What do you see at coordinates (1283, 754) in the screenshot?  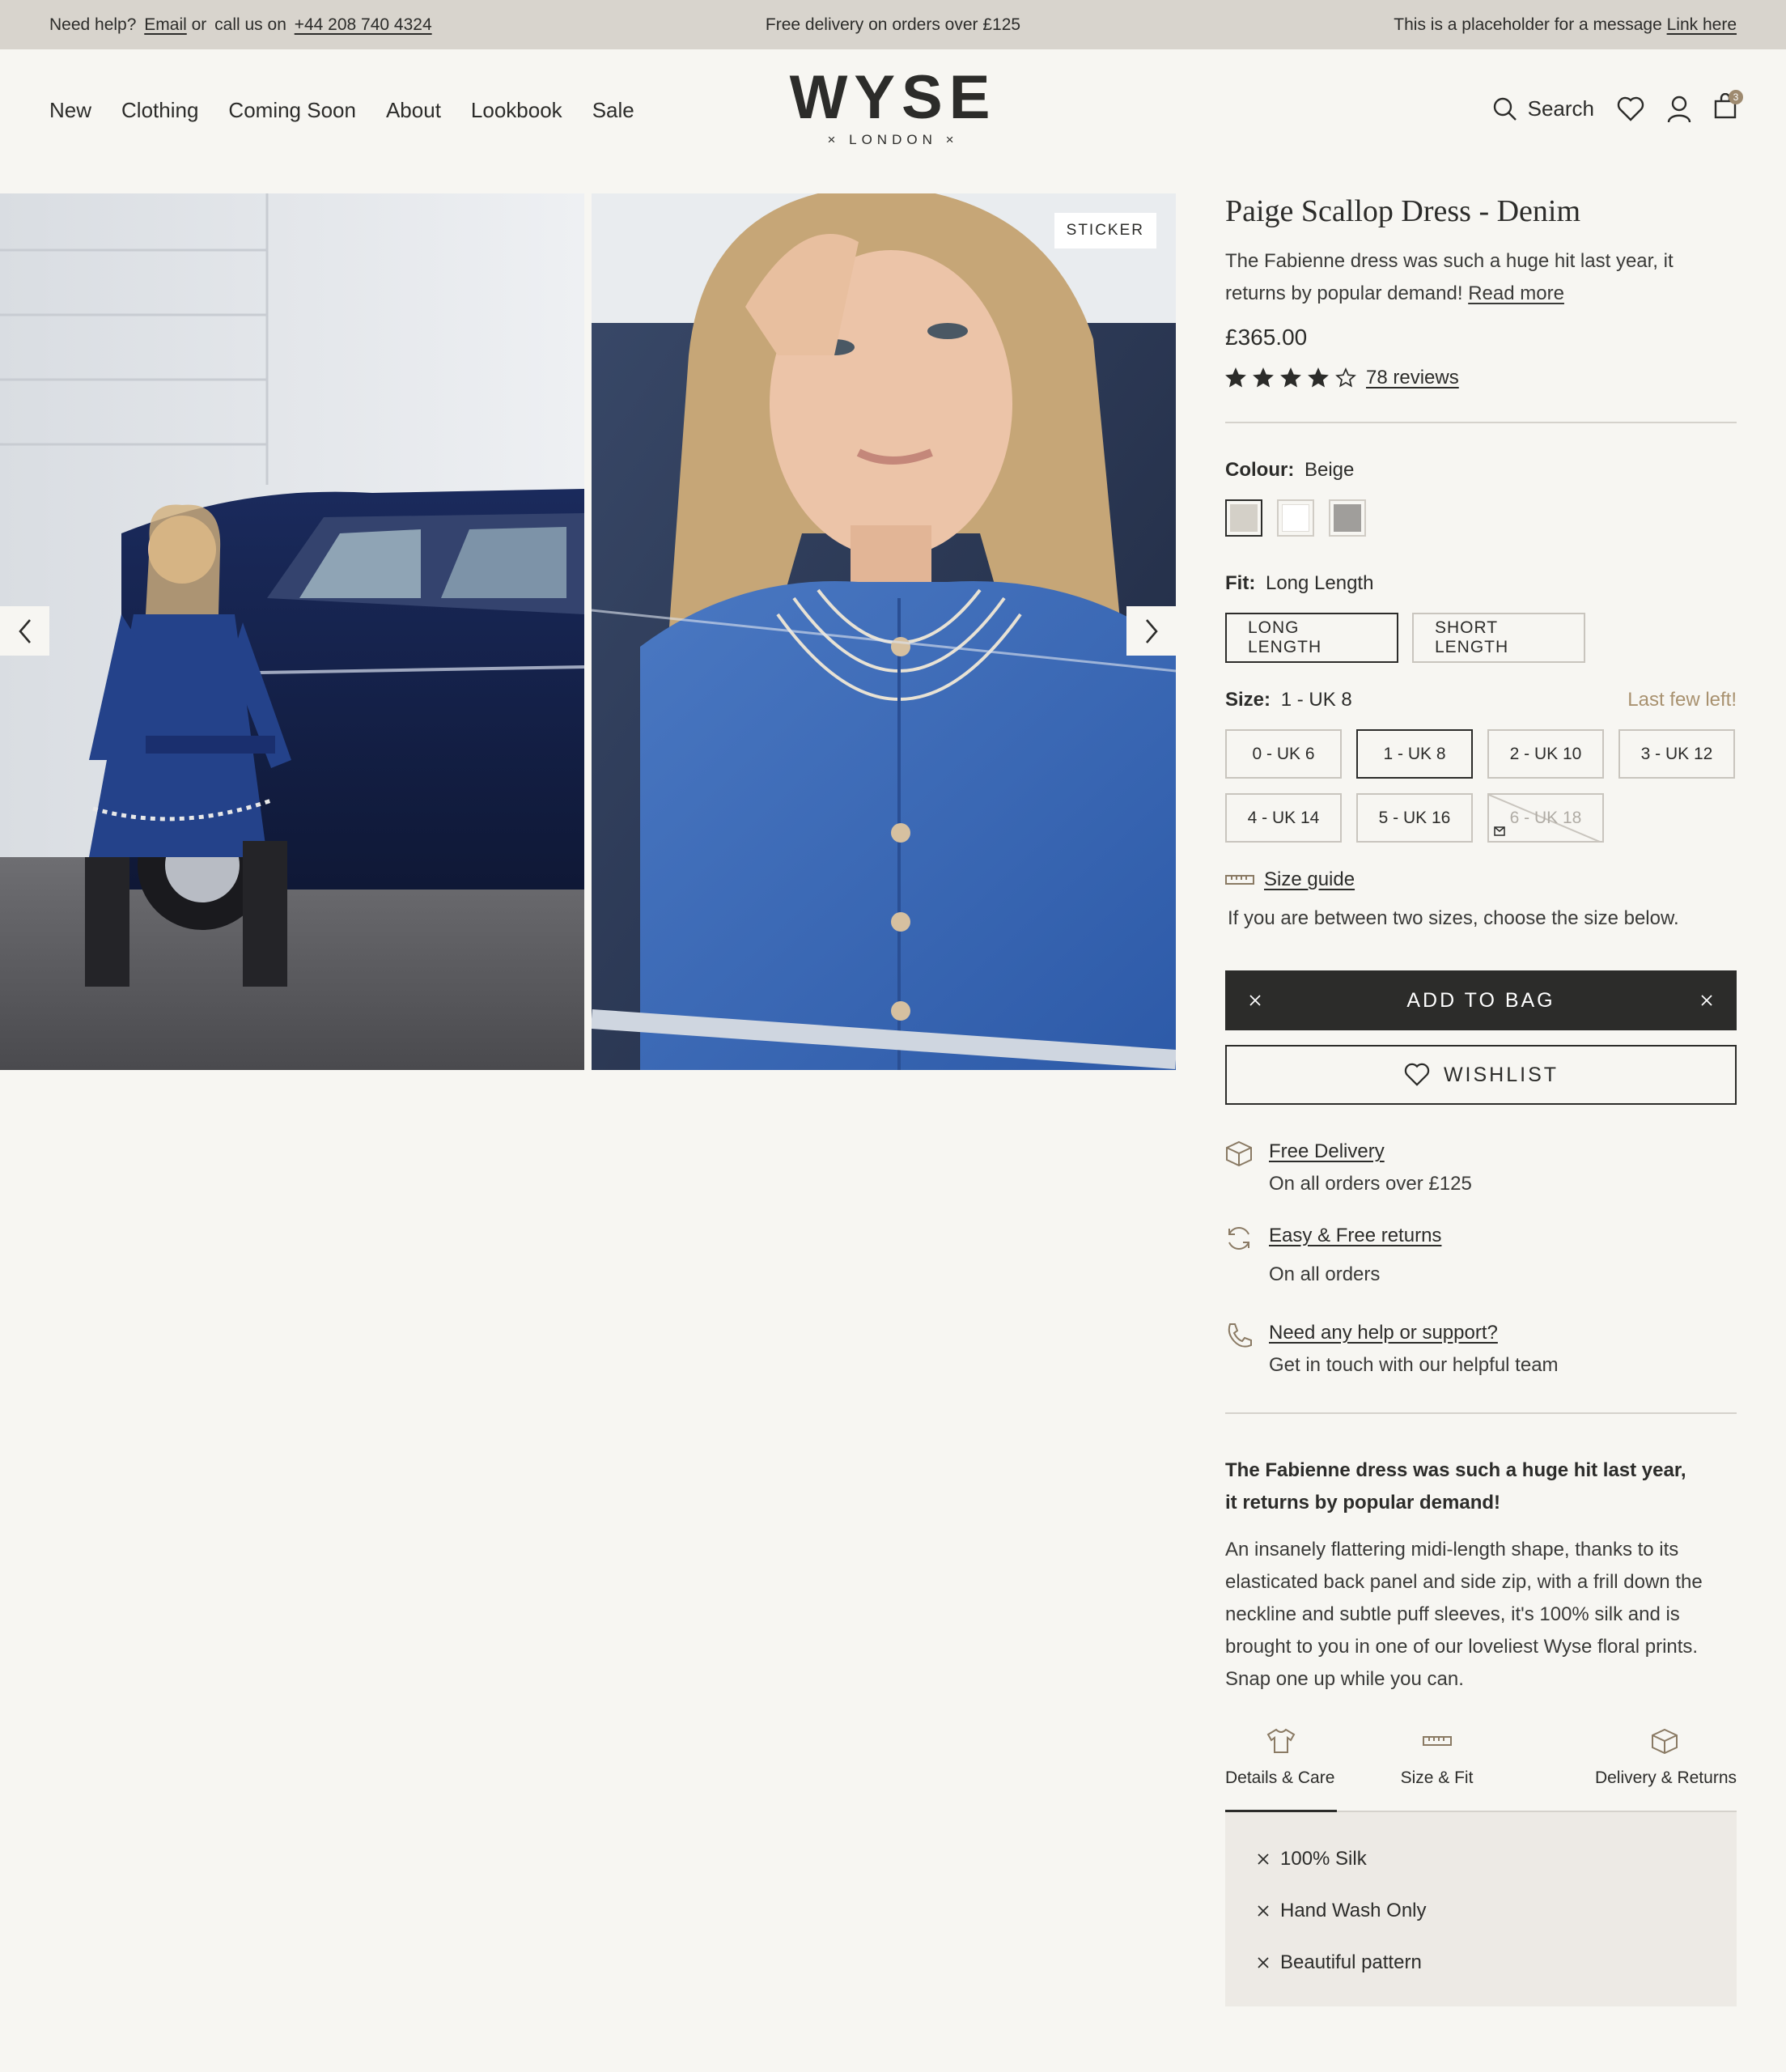 I see `size-option-uk6: 0 - UK 6` at bounding box center [1283, 754].